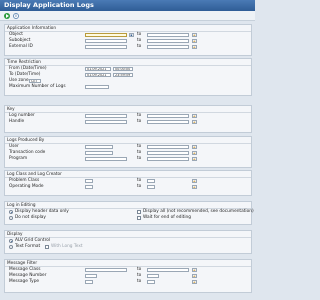 This screenshot has width=320, height=300. What do you see at coordinates (14, 146) in the screenshot?
I see `user-label: User` at bounding box center [14, 146].